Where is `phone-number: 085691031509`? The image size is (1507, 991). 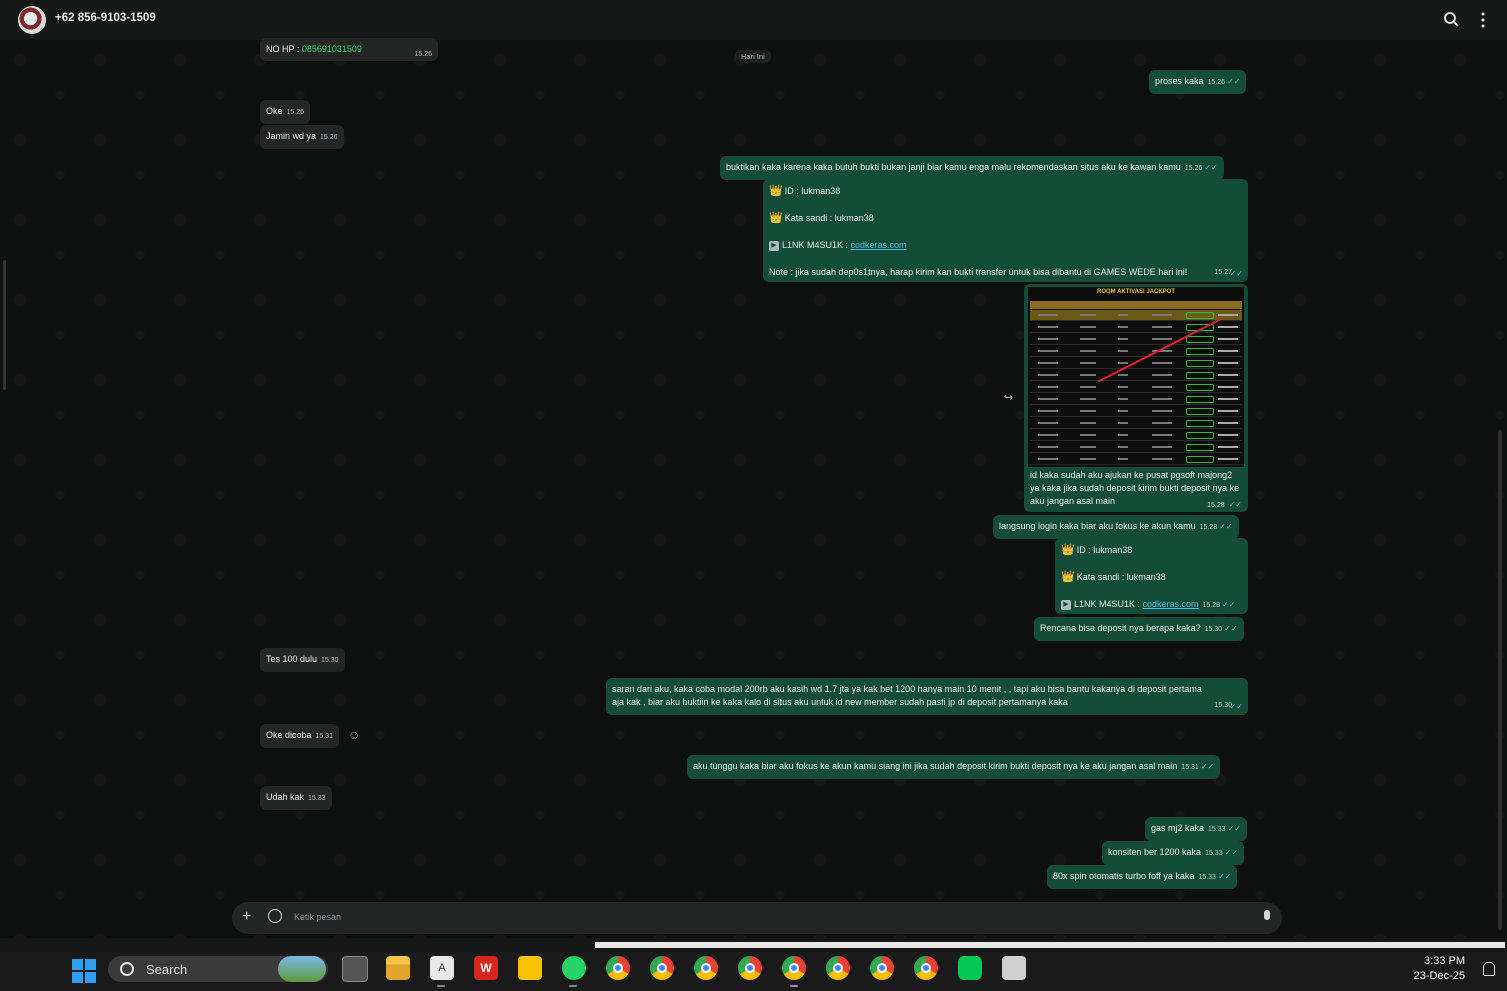 phone-number: 085691031509 is located at coordinates (332, 49).